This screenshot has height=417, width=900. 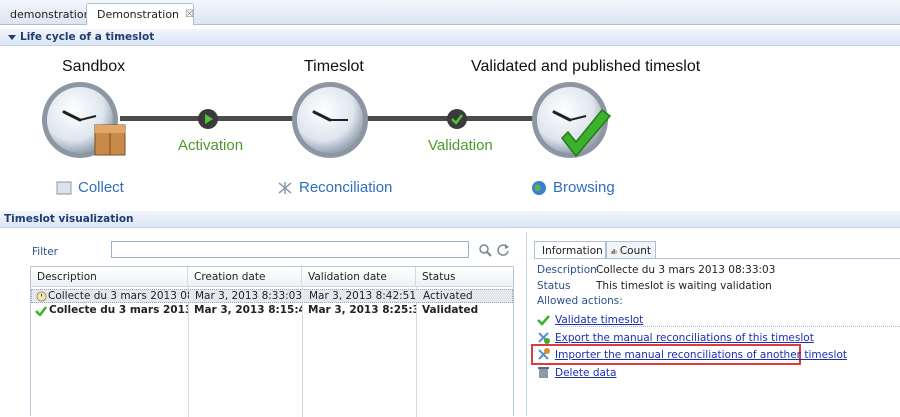 I want to click on timeslot-clock-icon, so click(x=330, y=120).